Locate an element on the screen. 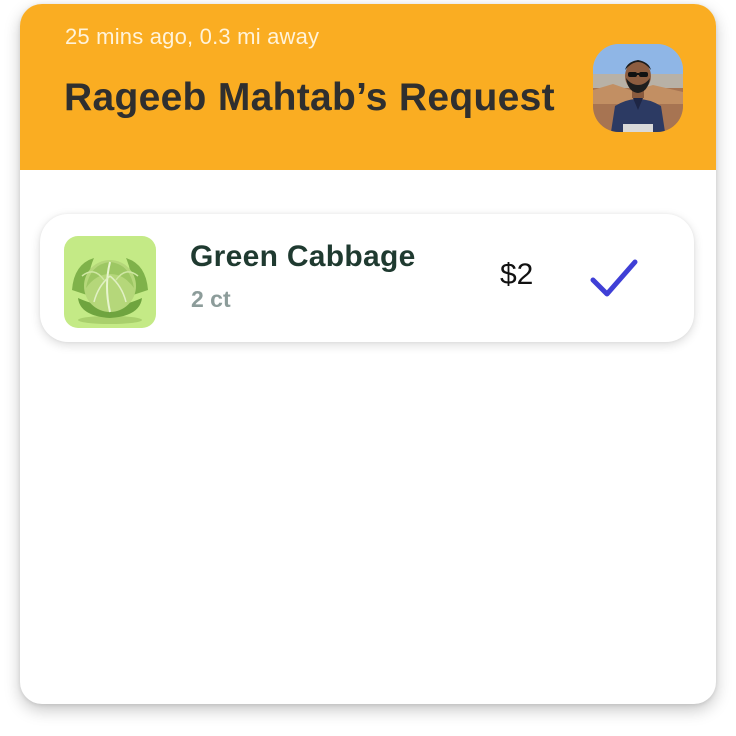 This screenshot has height=736, width=736. item-price: $2 is located at coordinates (517, 274).